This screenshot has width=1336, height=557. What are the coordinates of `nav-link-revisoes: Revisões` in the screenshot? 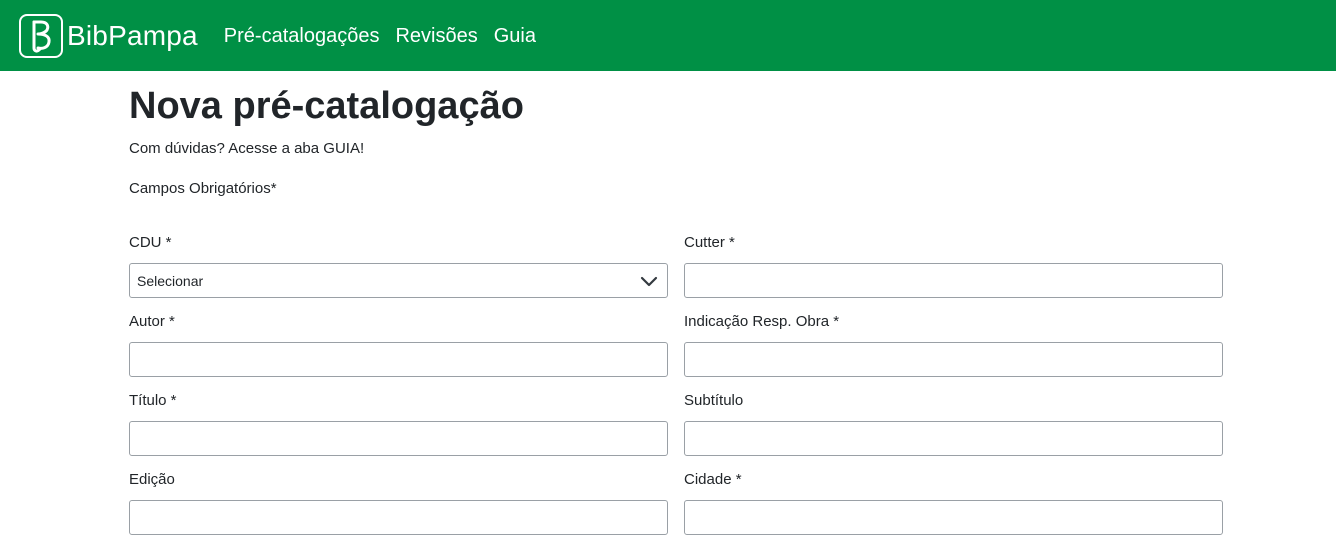 It's located at (436, 35).